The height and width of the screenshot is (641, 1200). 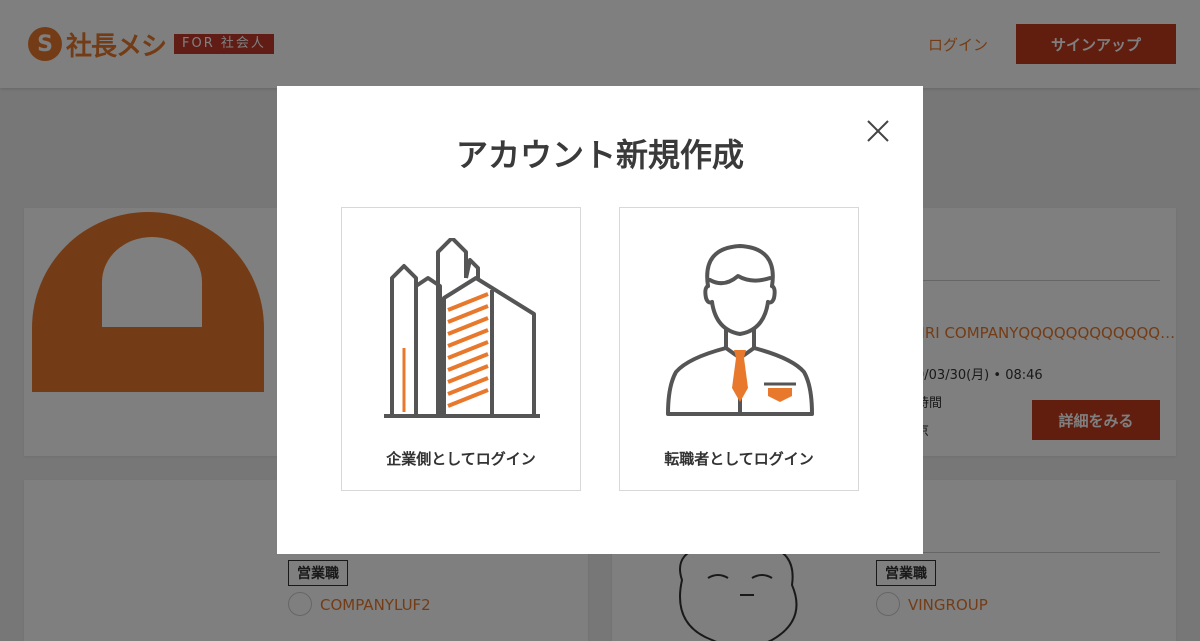 What do you see at coordinates (462, 328) in the screenshot?
I see `building-icon` at bounding box center [462, 328].